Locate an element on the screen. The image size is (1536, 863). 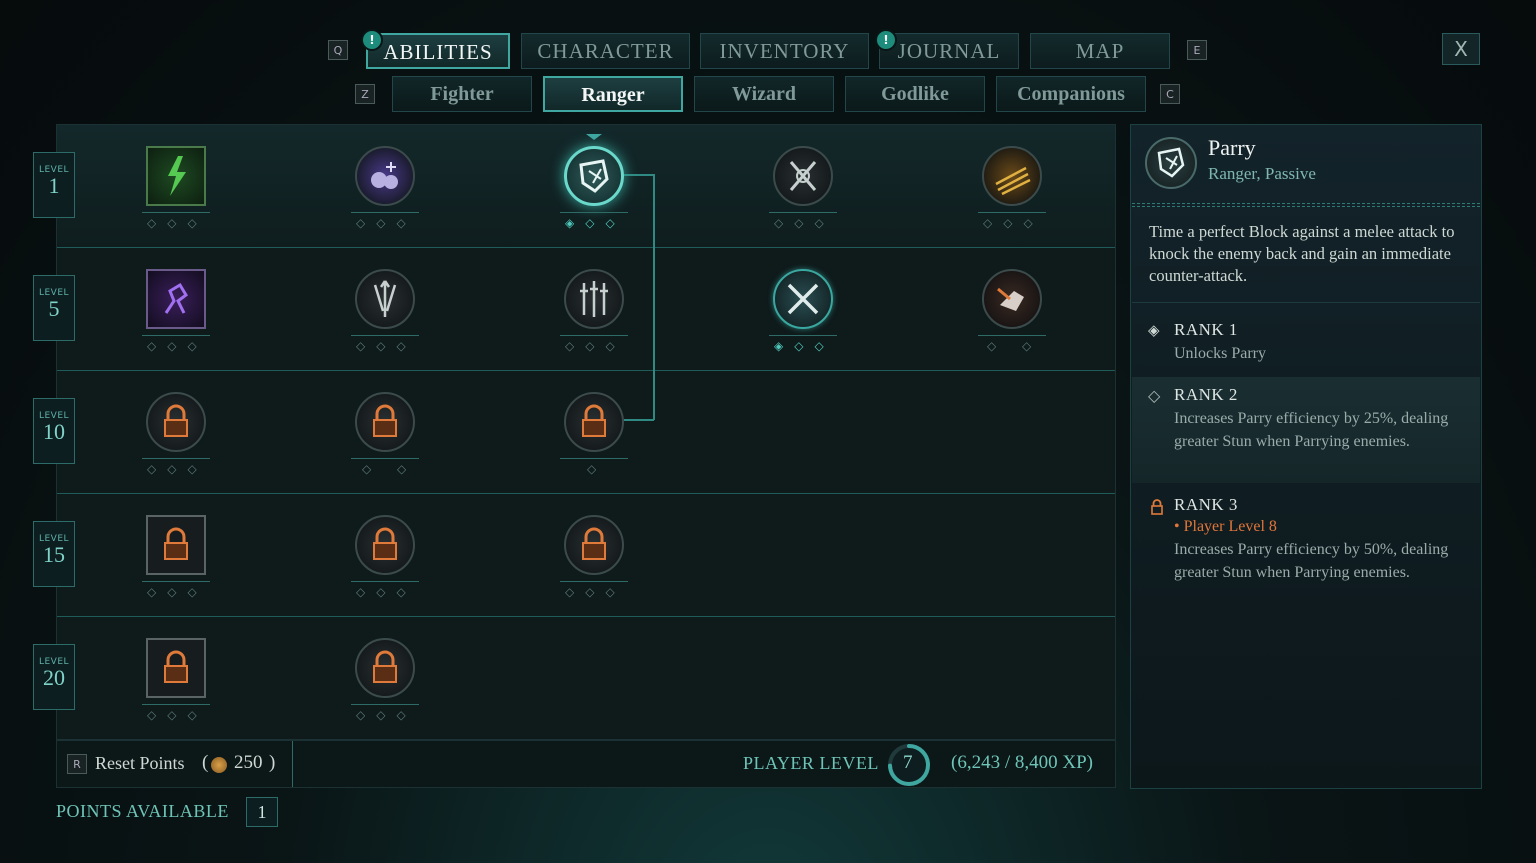
tab-map-label: MAP is located at coordinates (1100, 51).